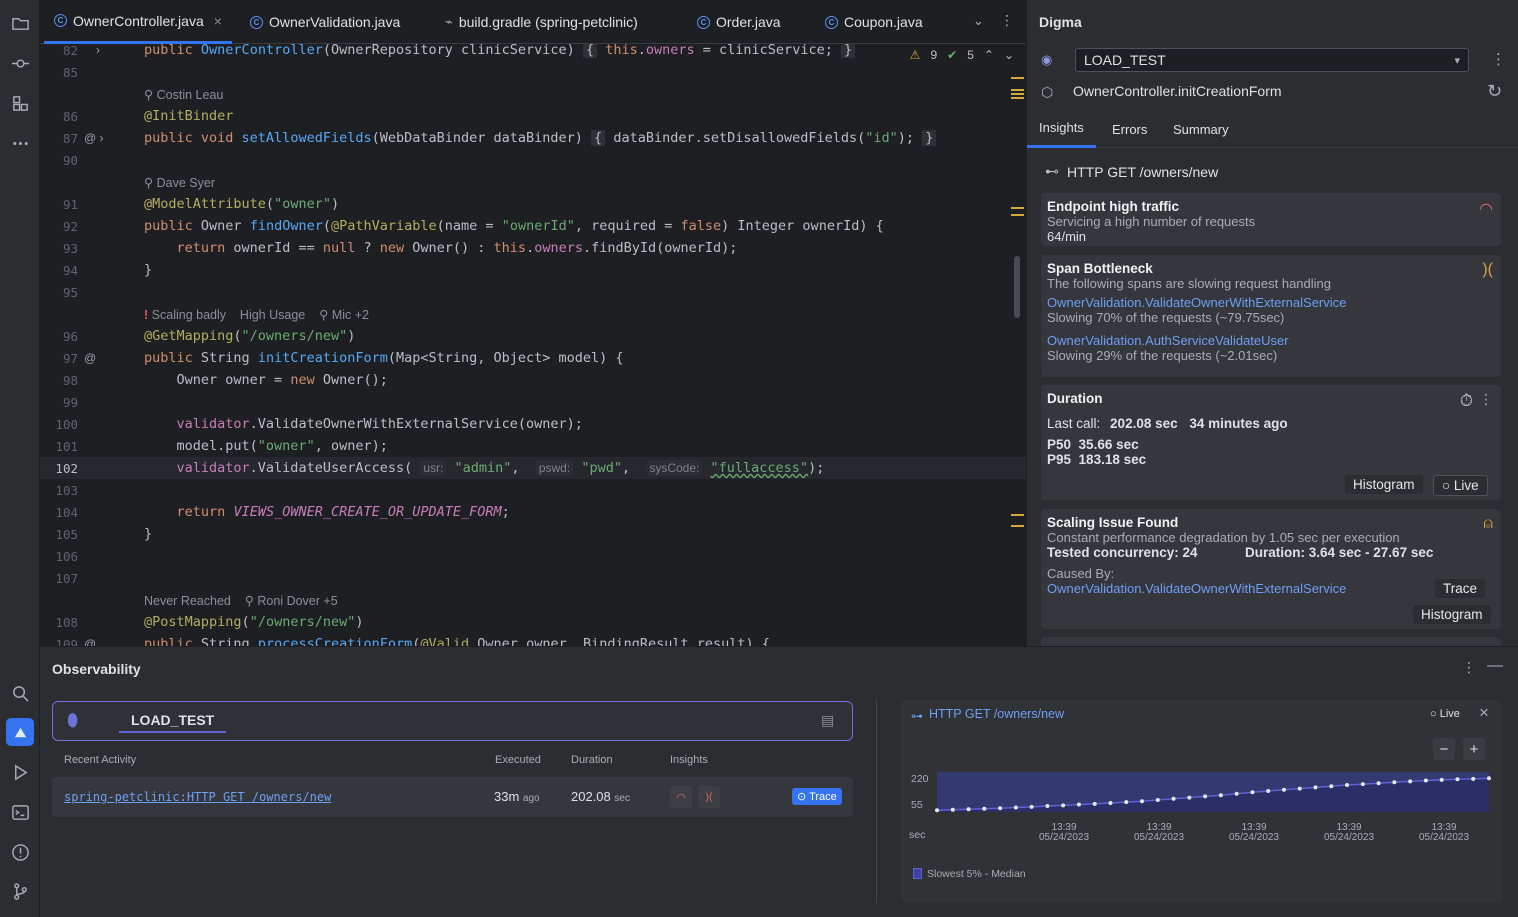 The image size is (1518, 917). What do you see at coordinates (874, 22) in the screenshot?
I see `tab-coupon: C Coupon.java` at bounding box center [874, 22].